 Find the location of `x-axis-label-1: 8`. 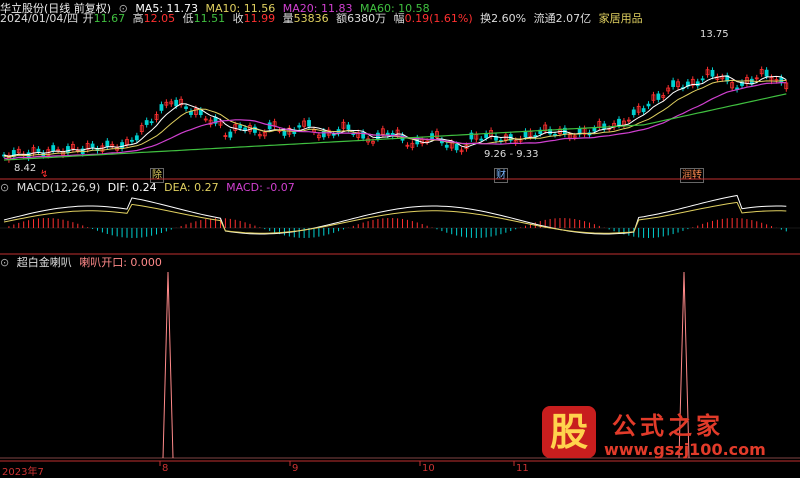

x-axis-label-1: 8 is located at coordinates (165, 468).